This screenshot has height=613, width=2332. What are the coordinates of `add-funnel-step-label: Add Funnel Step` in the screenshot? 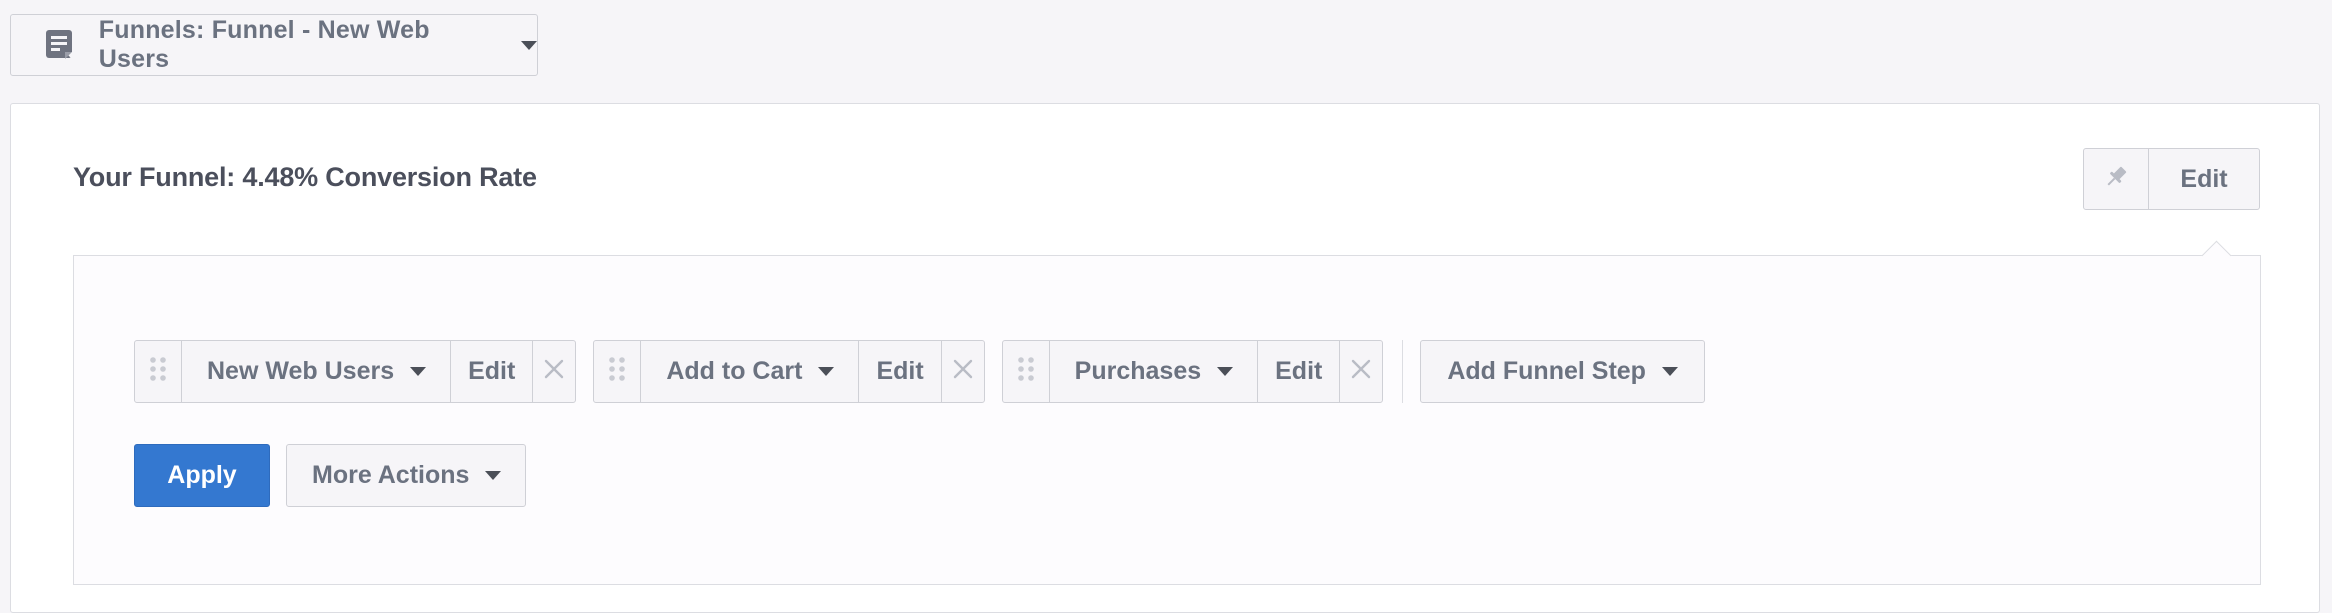 It's located at (1546, 371).